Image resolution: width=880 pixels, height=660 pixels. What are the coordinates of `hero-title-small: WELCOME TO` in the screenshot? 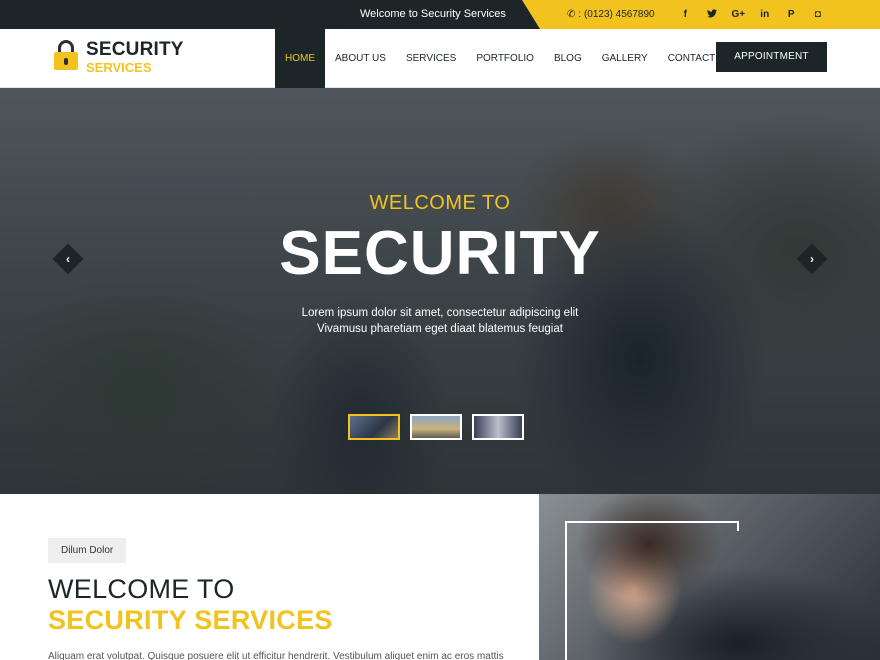 It's located at (440, 203).